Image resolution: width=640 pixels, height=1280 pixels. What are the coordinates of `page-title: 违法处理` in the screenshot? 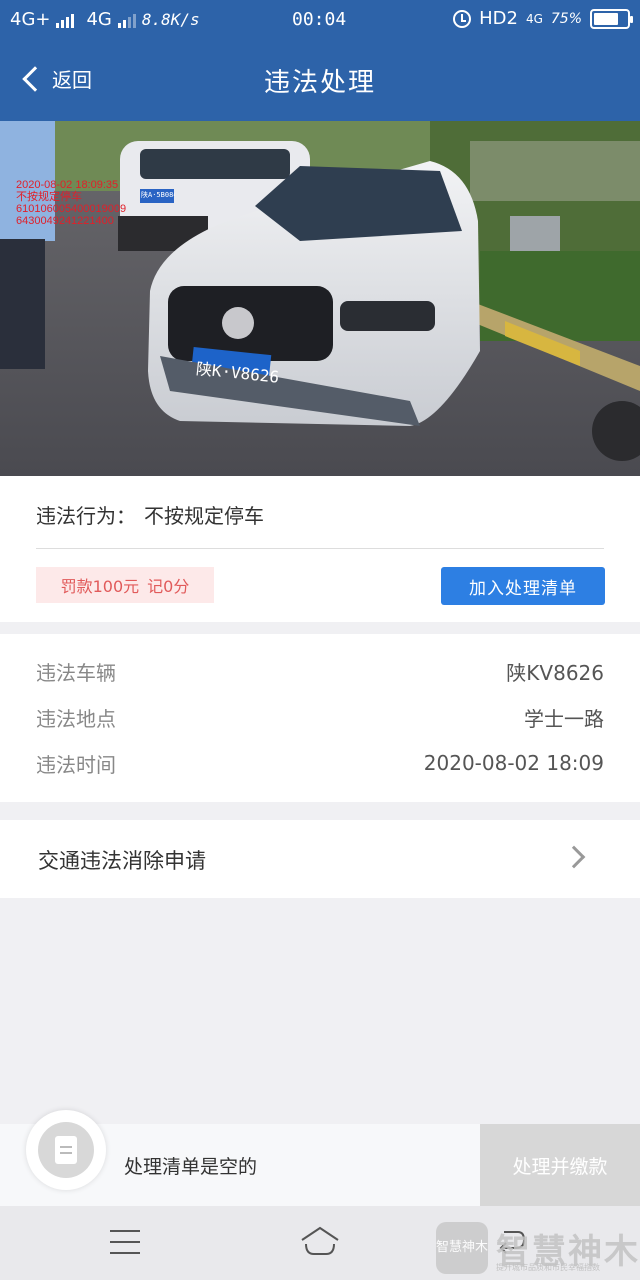 It's located at (319, 83).